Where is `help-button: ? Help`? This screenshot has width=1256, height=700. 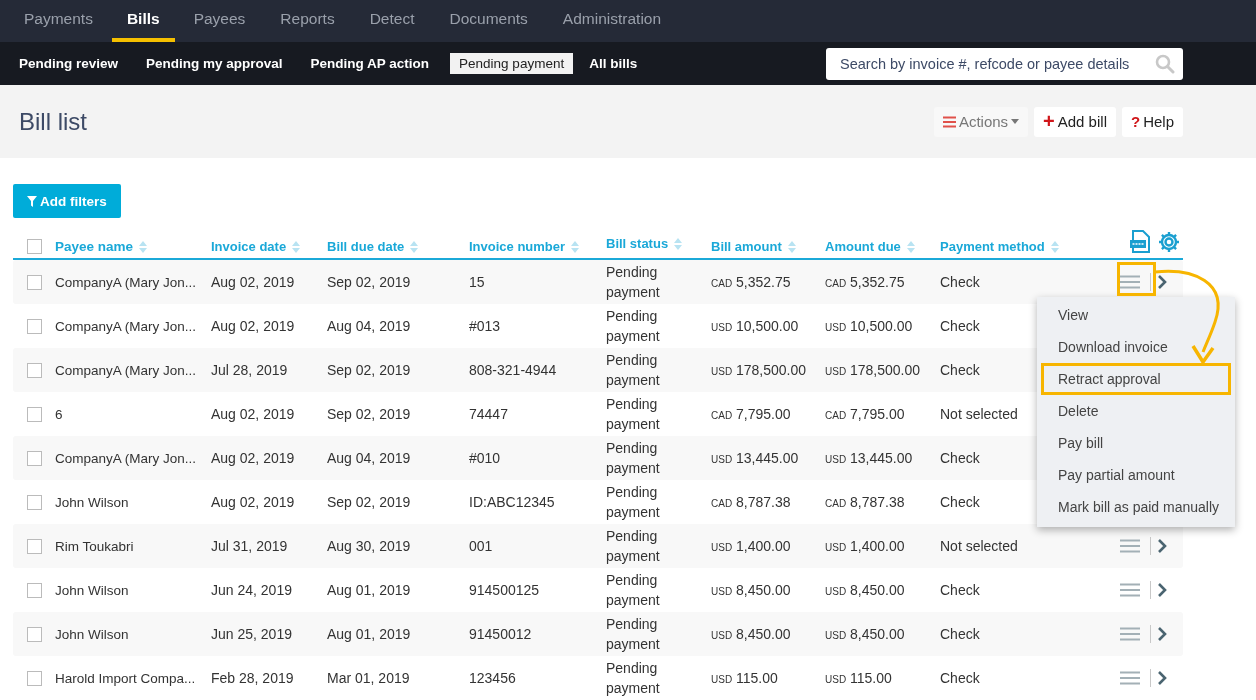 help-button: ? Help is located at coordinates (1152, 121).